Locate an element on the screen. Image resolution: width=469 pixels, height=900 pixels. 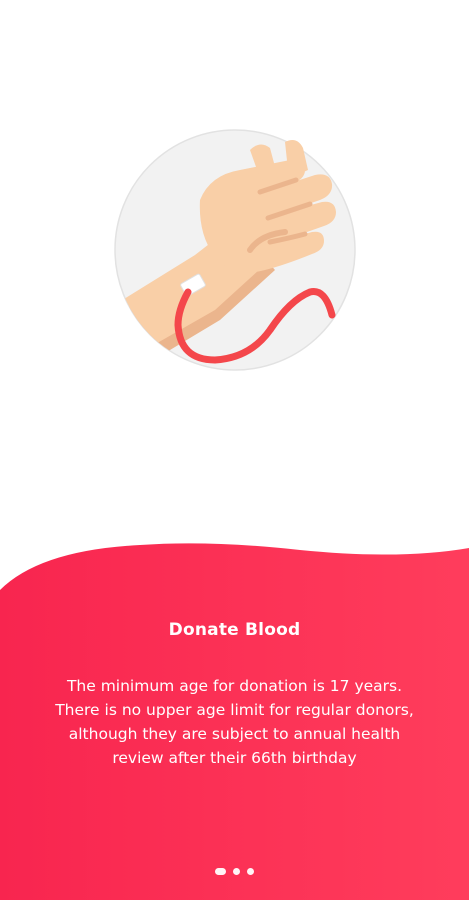
page-indicator is located at coordinates (234, 871).